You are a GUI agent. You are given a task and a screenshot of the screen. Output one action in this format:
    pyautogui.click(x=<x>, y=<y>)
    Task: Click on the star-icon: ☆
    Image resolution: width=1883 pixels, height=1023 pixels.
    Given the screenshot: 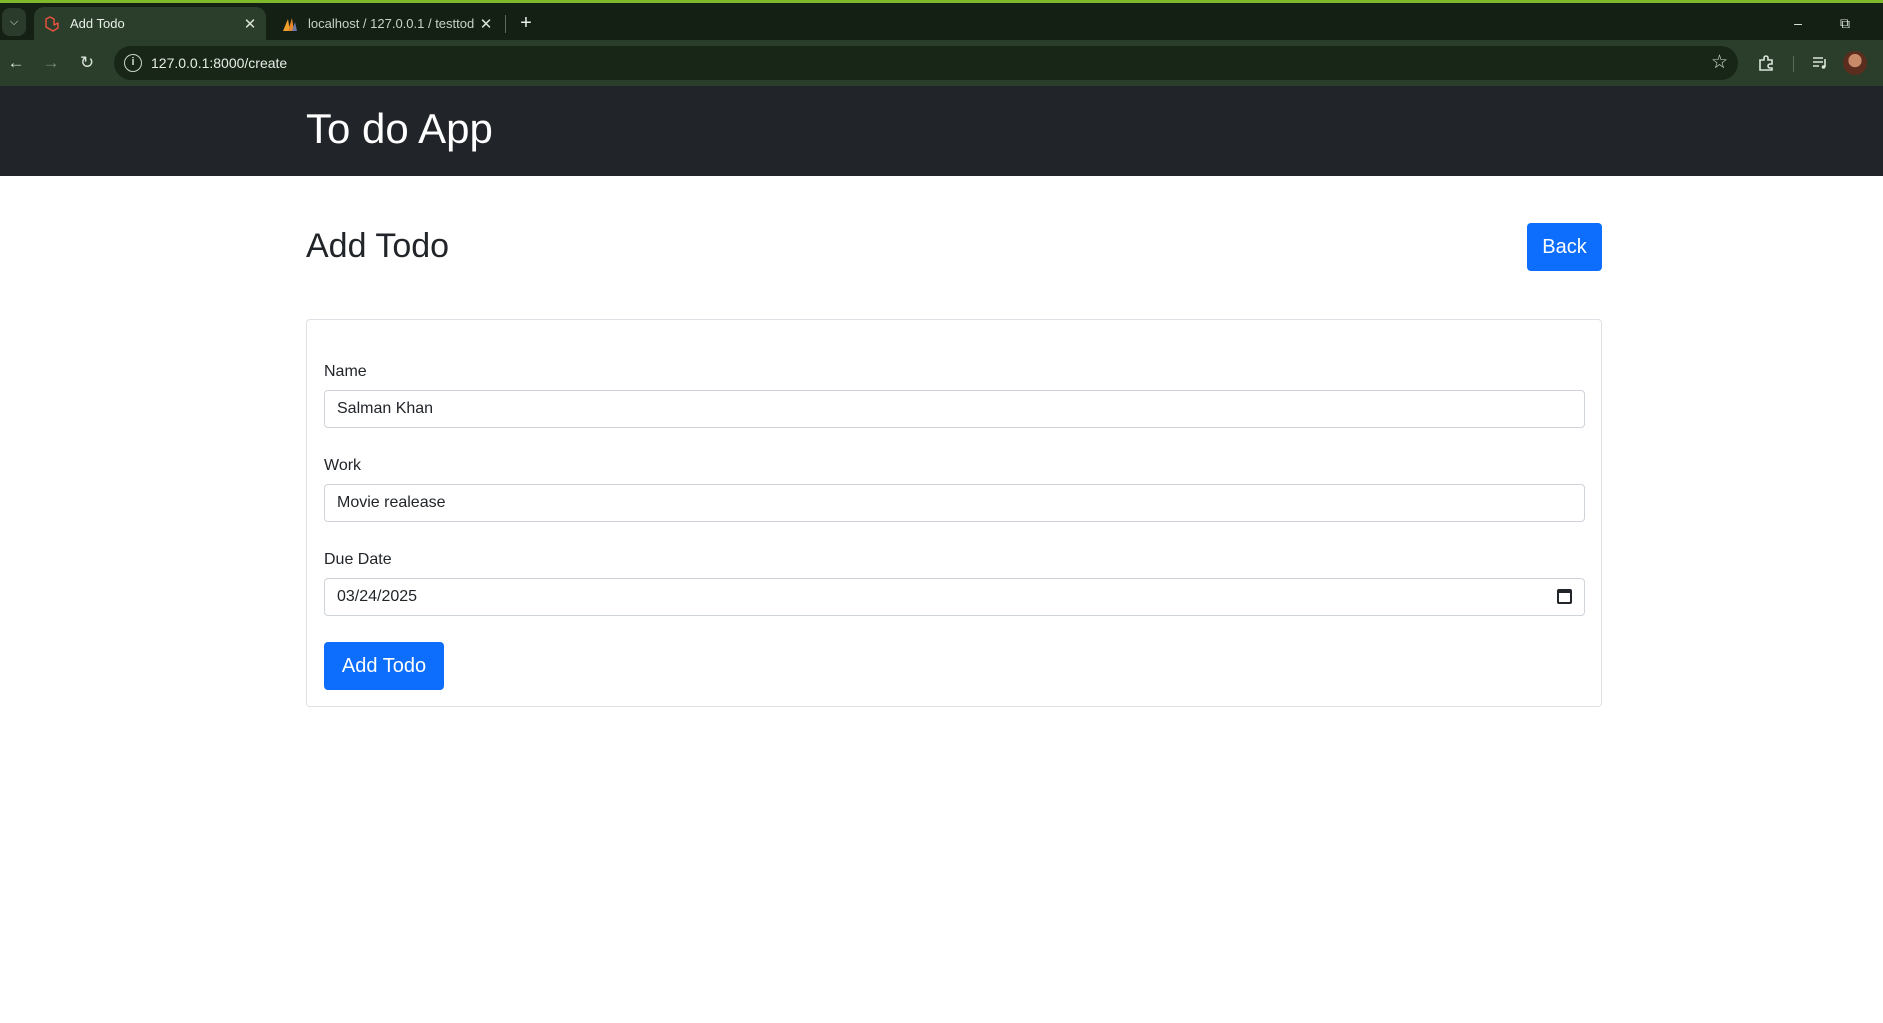 What is the action you would take?
    pyautogui.click(x=1719, y=63)
    